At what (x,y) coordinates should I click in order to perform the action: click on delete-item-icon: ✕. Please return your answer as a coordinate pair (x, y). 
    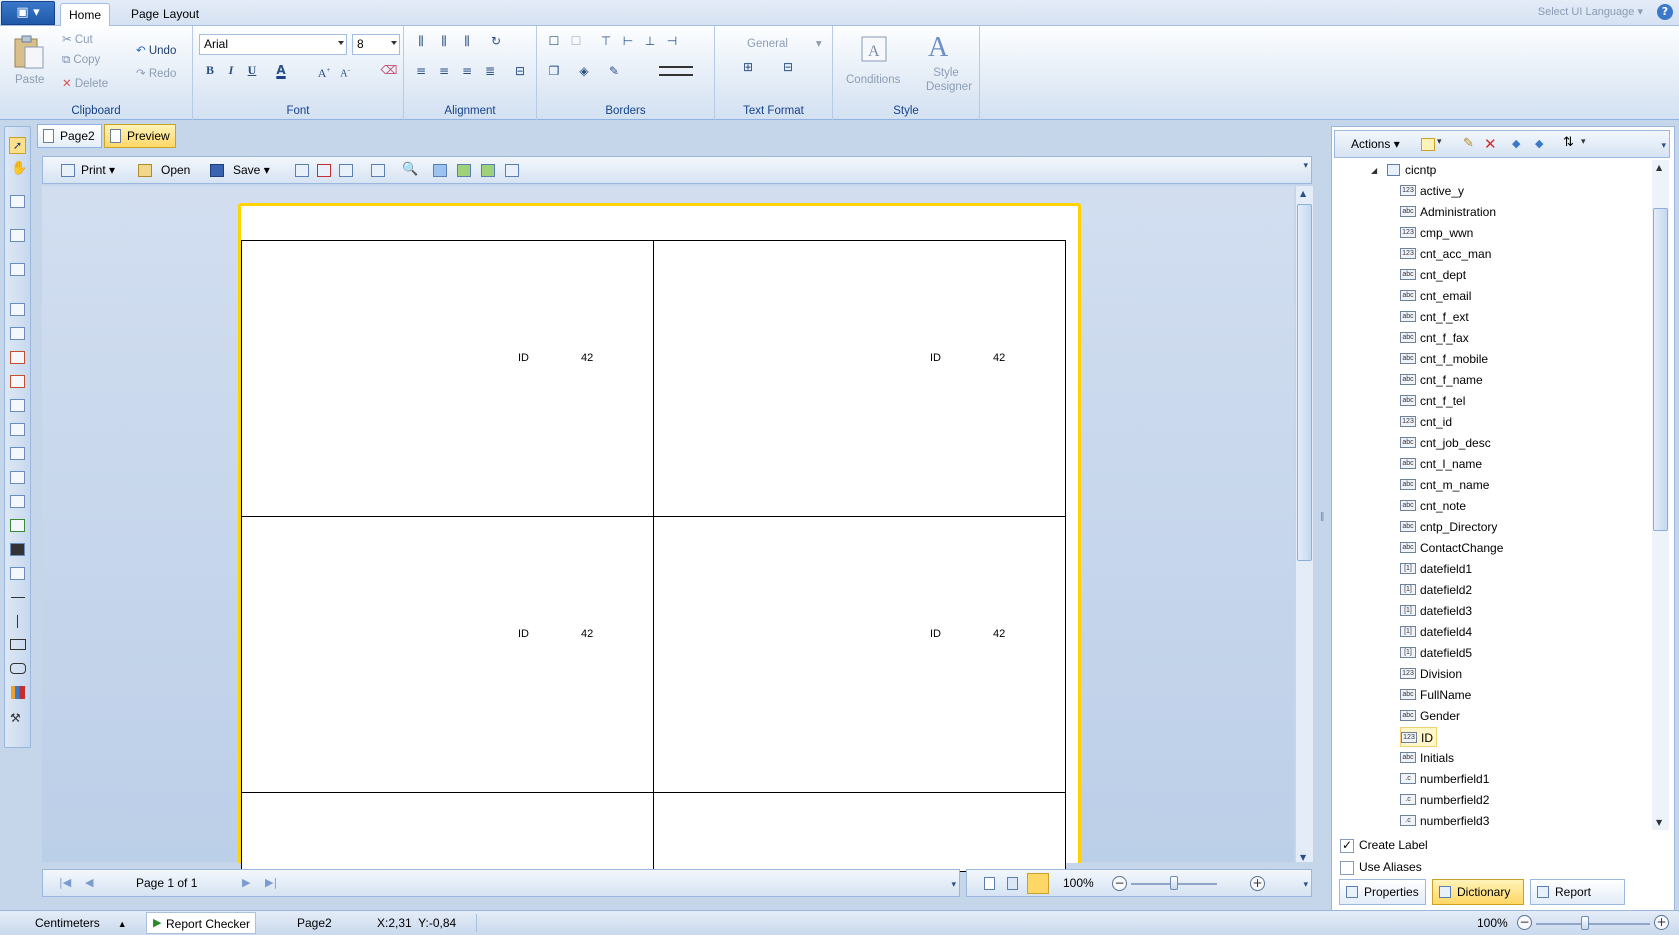
    Looking at the image, I should click on (1490, 144).